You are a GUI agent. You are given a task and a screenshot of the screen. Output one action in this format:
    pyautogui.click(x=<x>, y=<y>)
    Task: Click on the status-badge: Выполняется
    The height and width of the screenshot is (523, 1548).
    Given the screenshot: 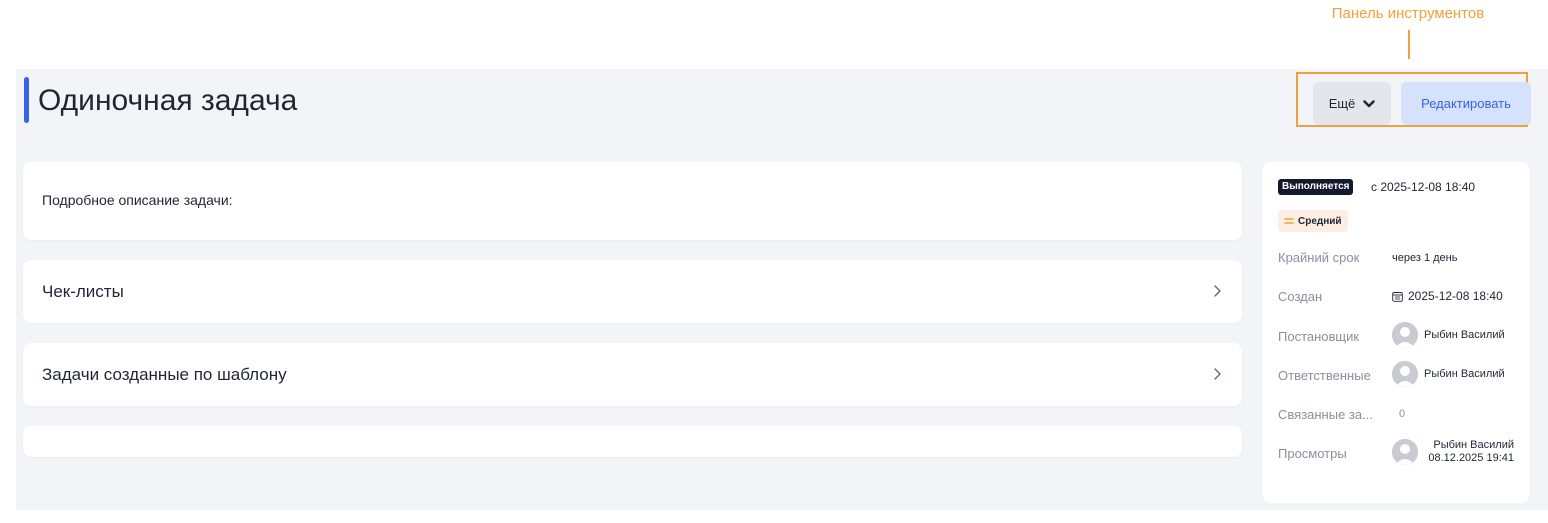 What is the action you would take?
    pyautogui.click(x=1316, y=187)
    